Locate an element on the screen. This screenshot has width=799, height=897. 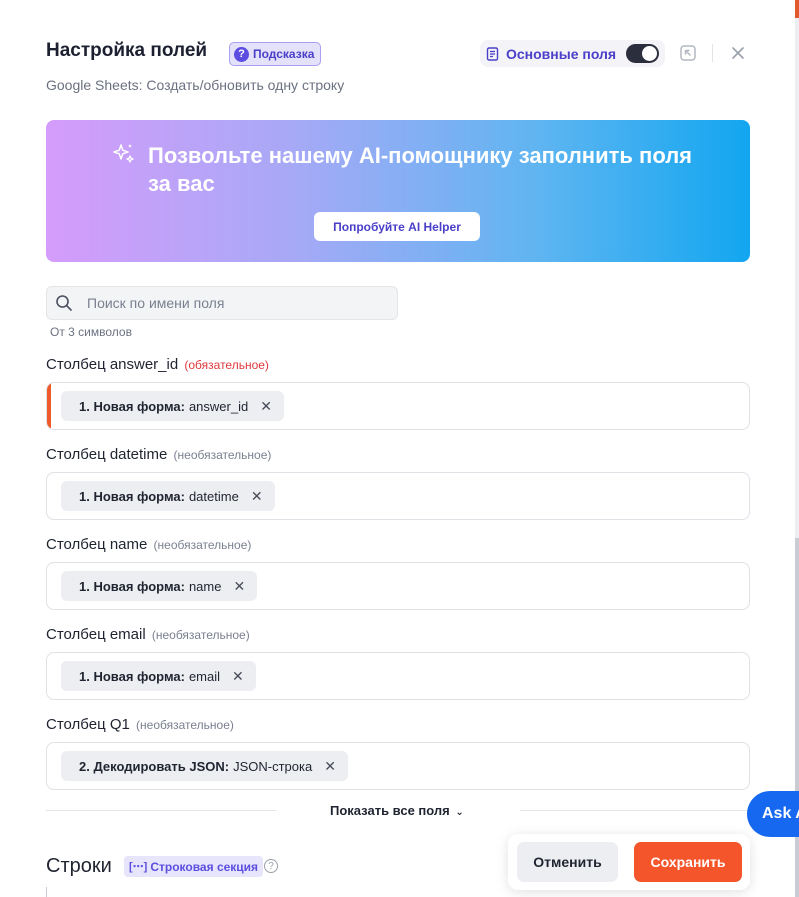
rows-section-title: Строки is located at coordinates (79, 866).